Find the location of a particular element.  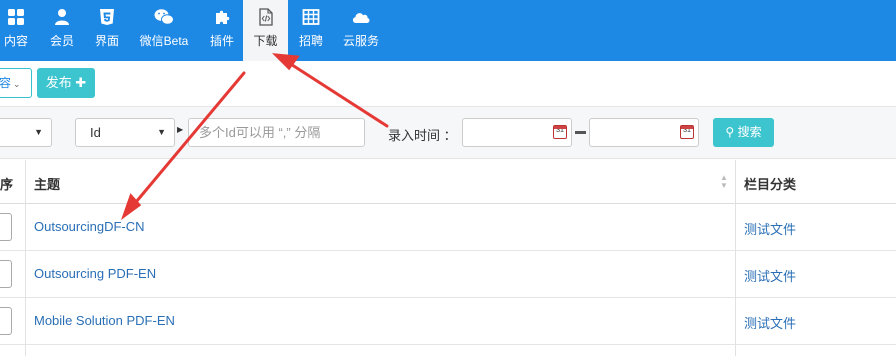

table-icon is located at coordinates (311, 17).